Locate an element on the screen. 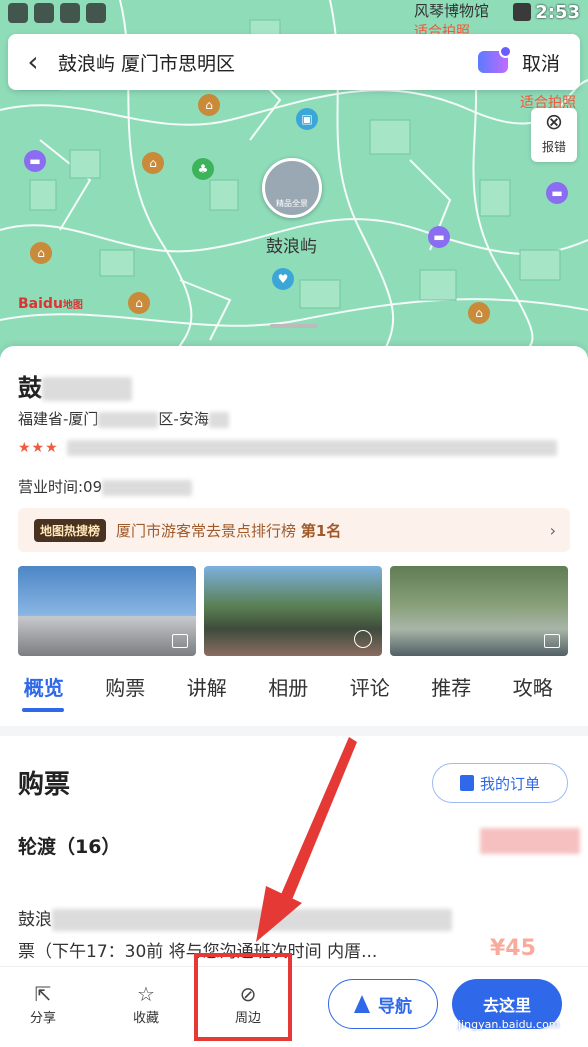 The width and height of the screenshot is (588, 1047). annotation-arrow-shaft is located at coordinates (316, 824).